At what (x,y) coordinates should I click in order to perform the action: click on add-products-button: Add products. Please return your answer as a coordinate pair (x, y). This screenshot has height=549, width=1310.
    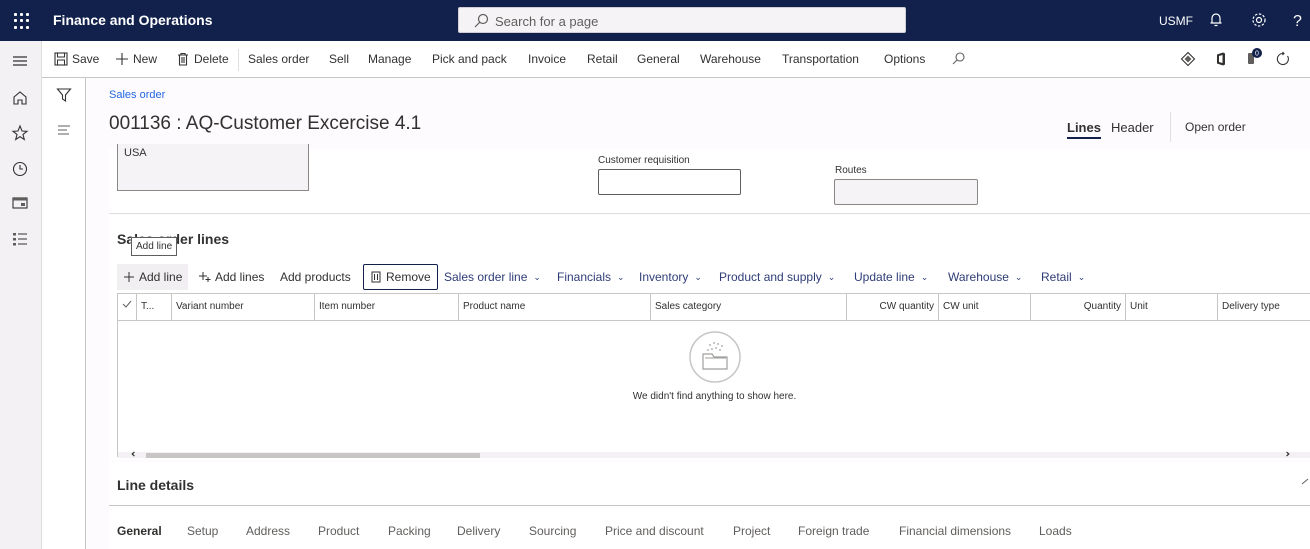
    Looking at the image, I should click on (315, 277).